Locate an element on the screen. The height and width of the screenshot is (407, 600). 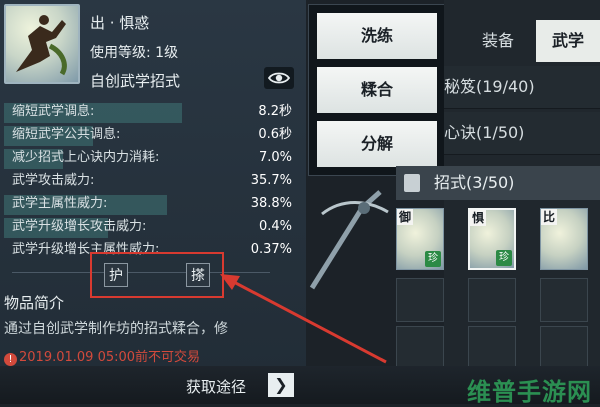
category-moves-header: 招式(3/50) is located at coordinates (498, 183).